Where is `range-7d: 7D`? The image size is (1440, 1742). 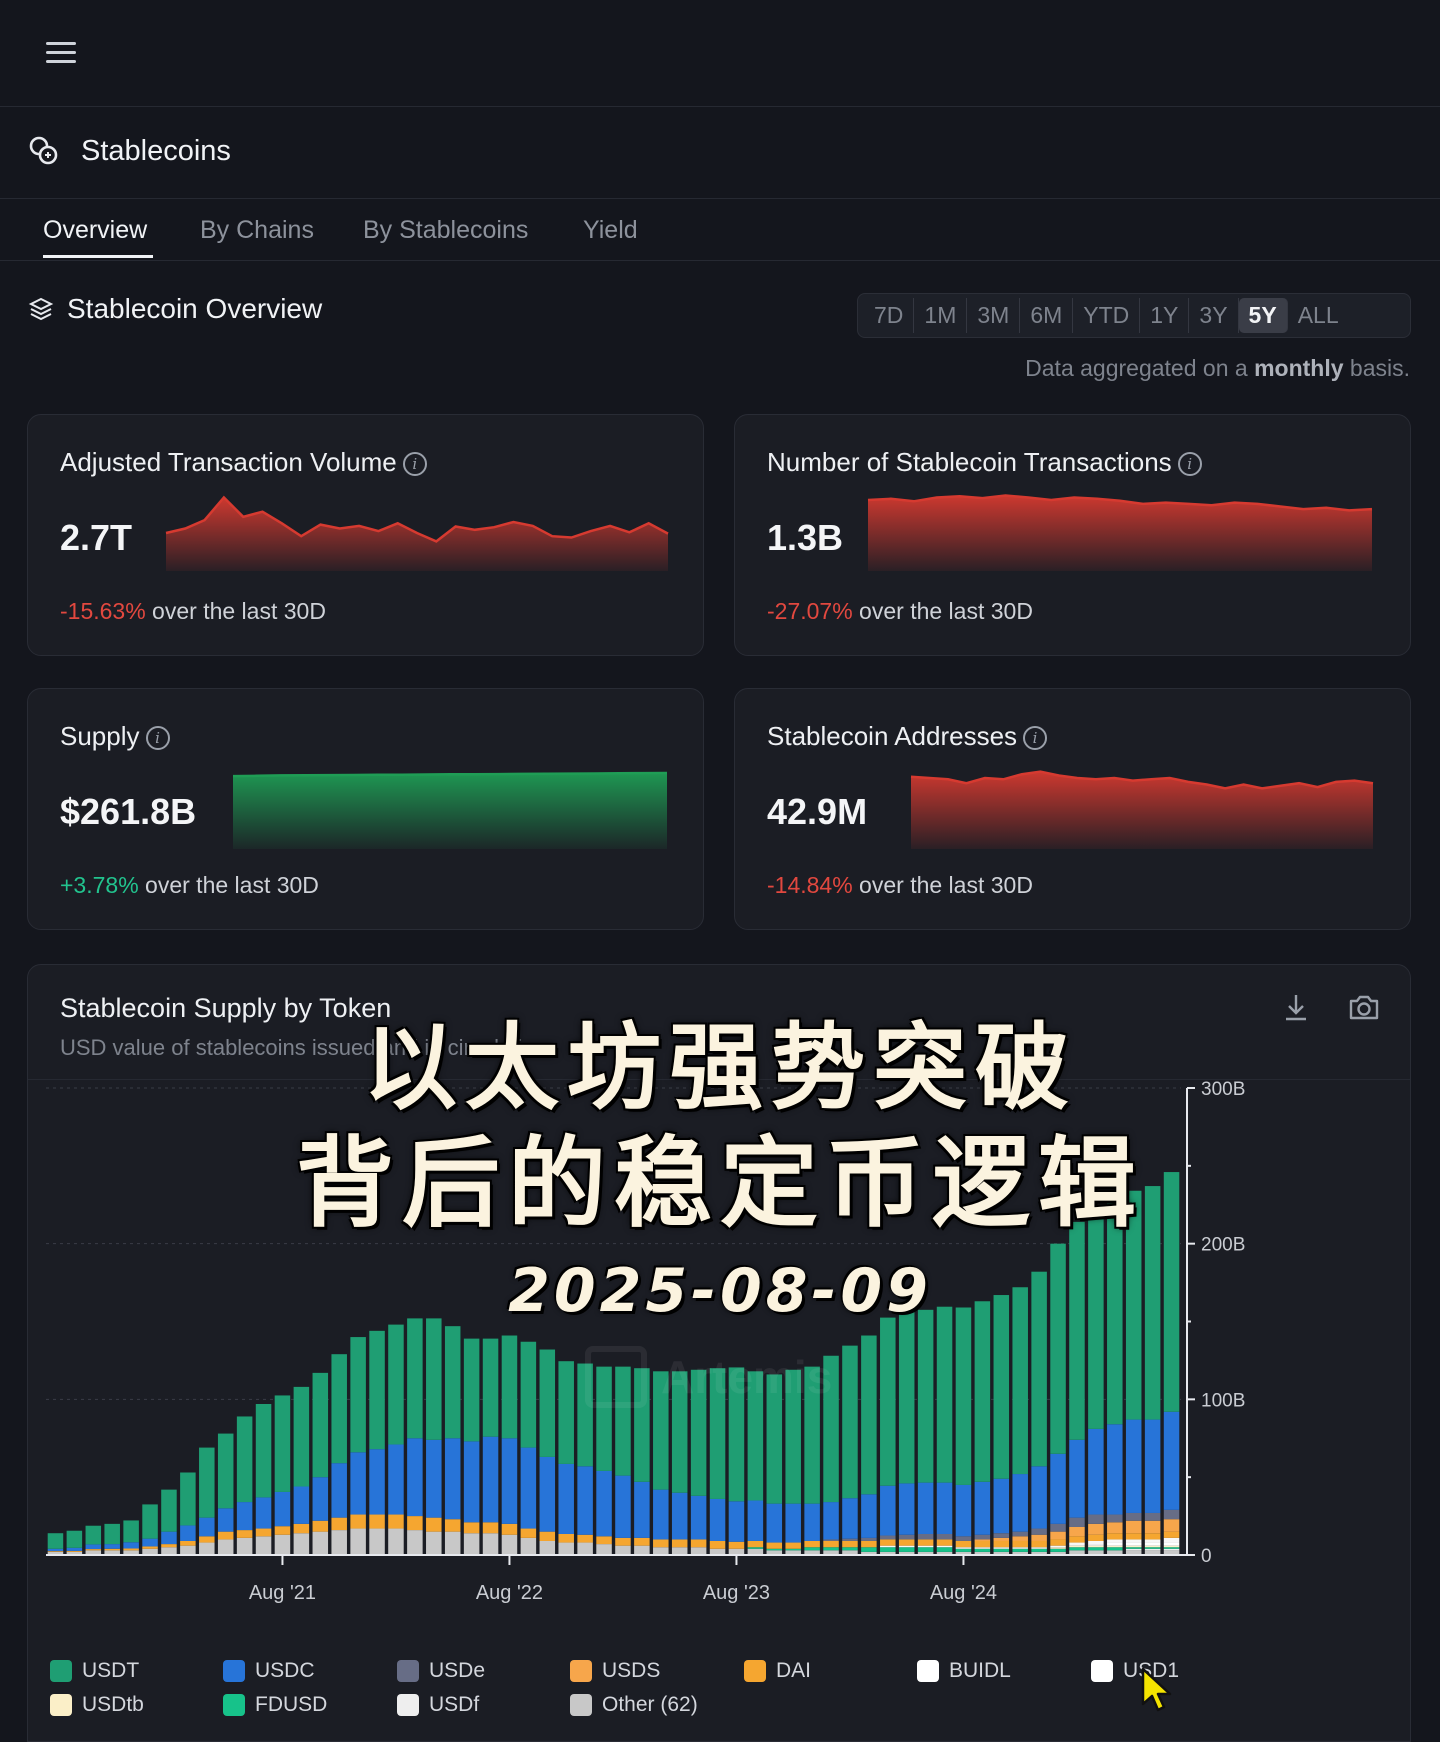 range-7d: 7D is located at coordinates (889, 315).